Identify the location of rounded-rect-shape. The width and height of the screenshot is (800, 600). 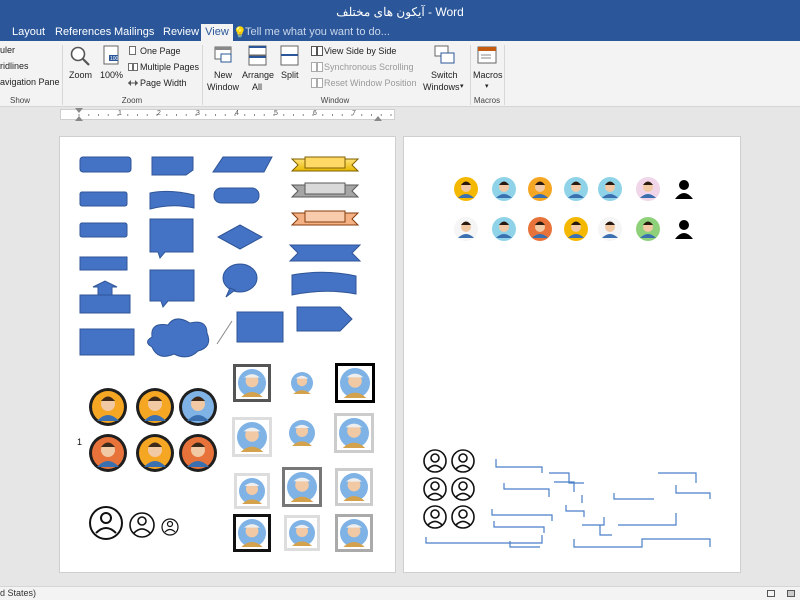
(105, 164).